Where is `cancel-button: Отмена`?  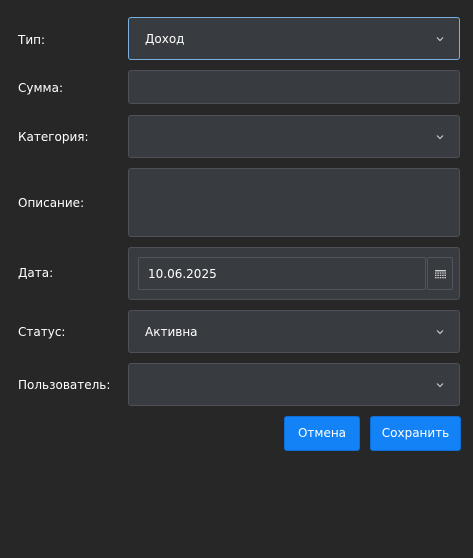
cancel-button: Отмена is located at coordinates (322, 433).